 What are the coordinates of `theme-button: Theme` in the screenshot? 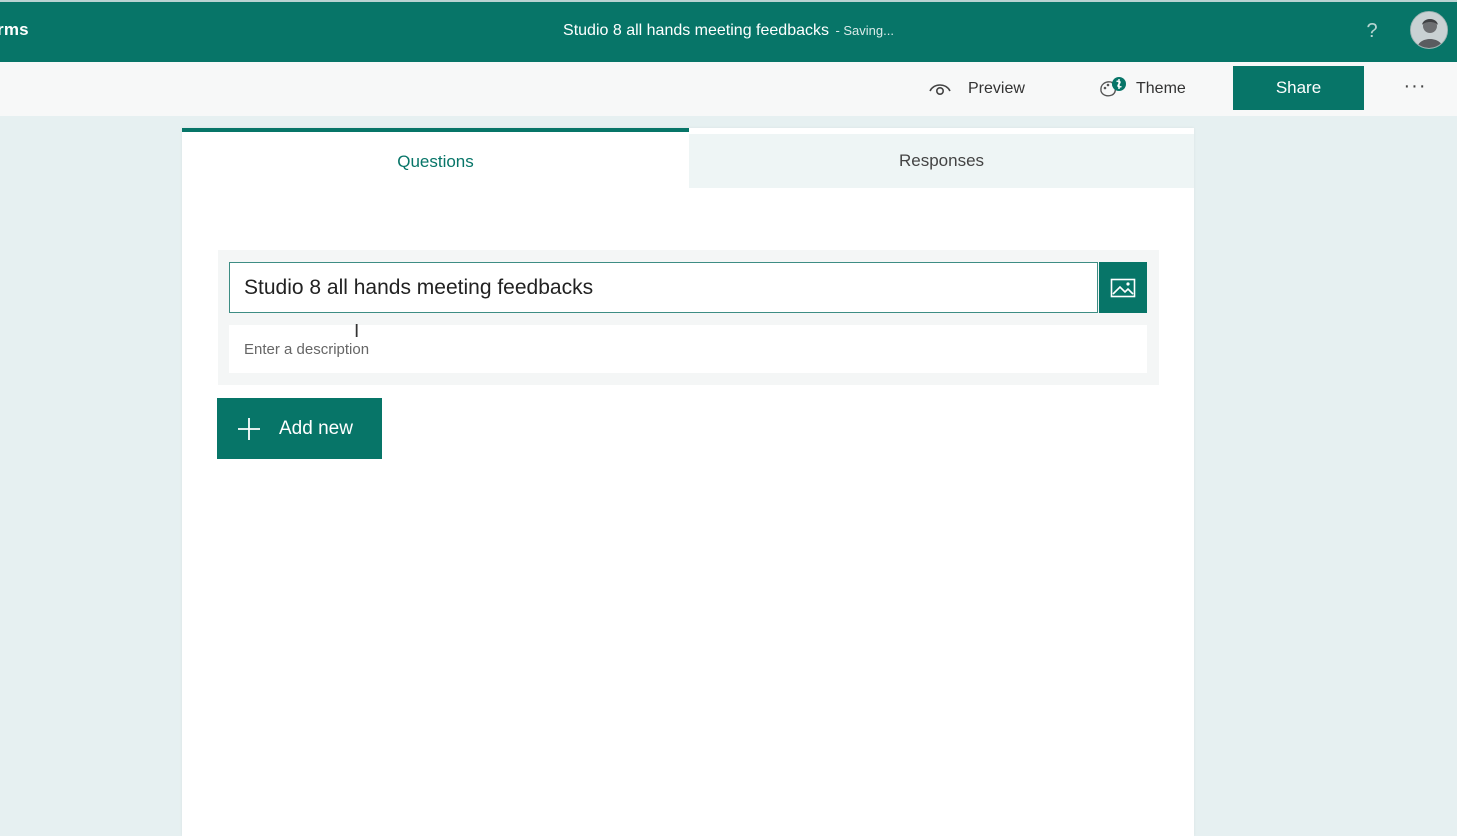 It's located at (1142, 89).